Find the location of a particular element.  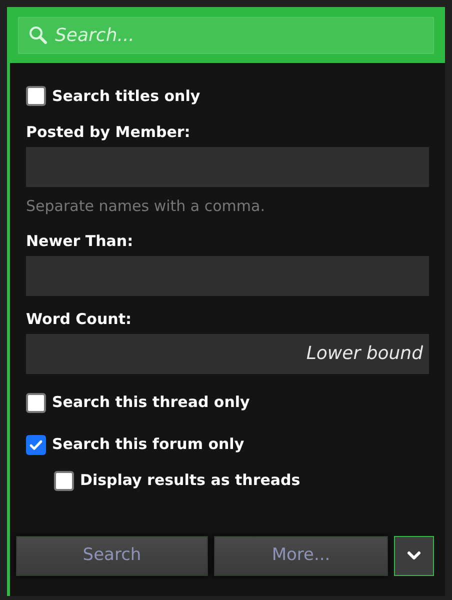

dropdown-button is located at coordinates (414, 556).